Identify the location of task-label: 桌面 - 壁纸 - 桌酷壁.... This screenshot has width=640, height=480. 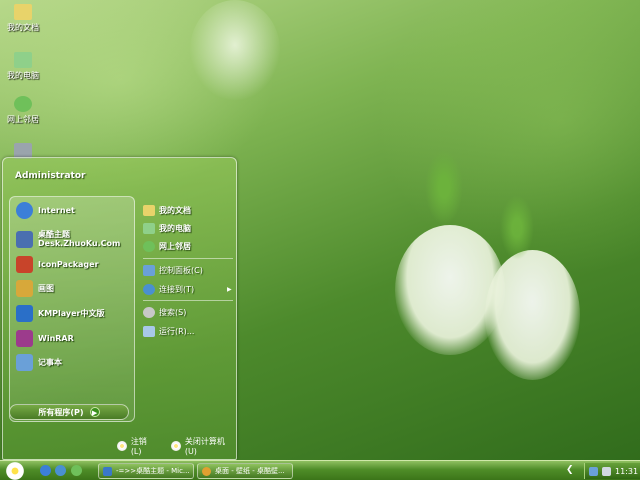
(250, 471).